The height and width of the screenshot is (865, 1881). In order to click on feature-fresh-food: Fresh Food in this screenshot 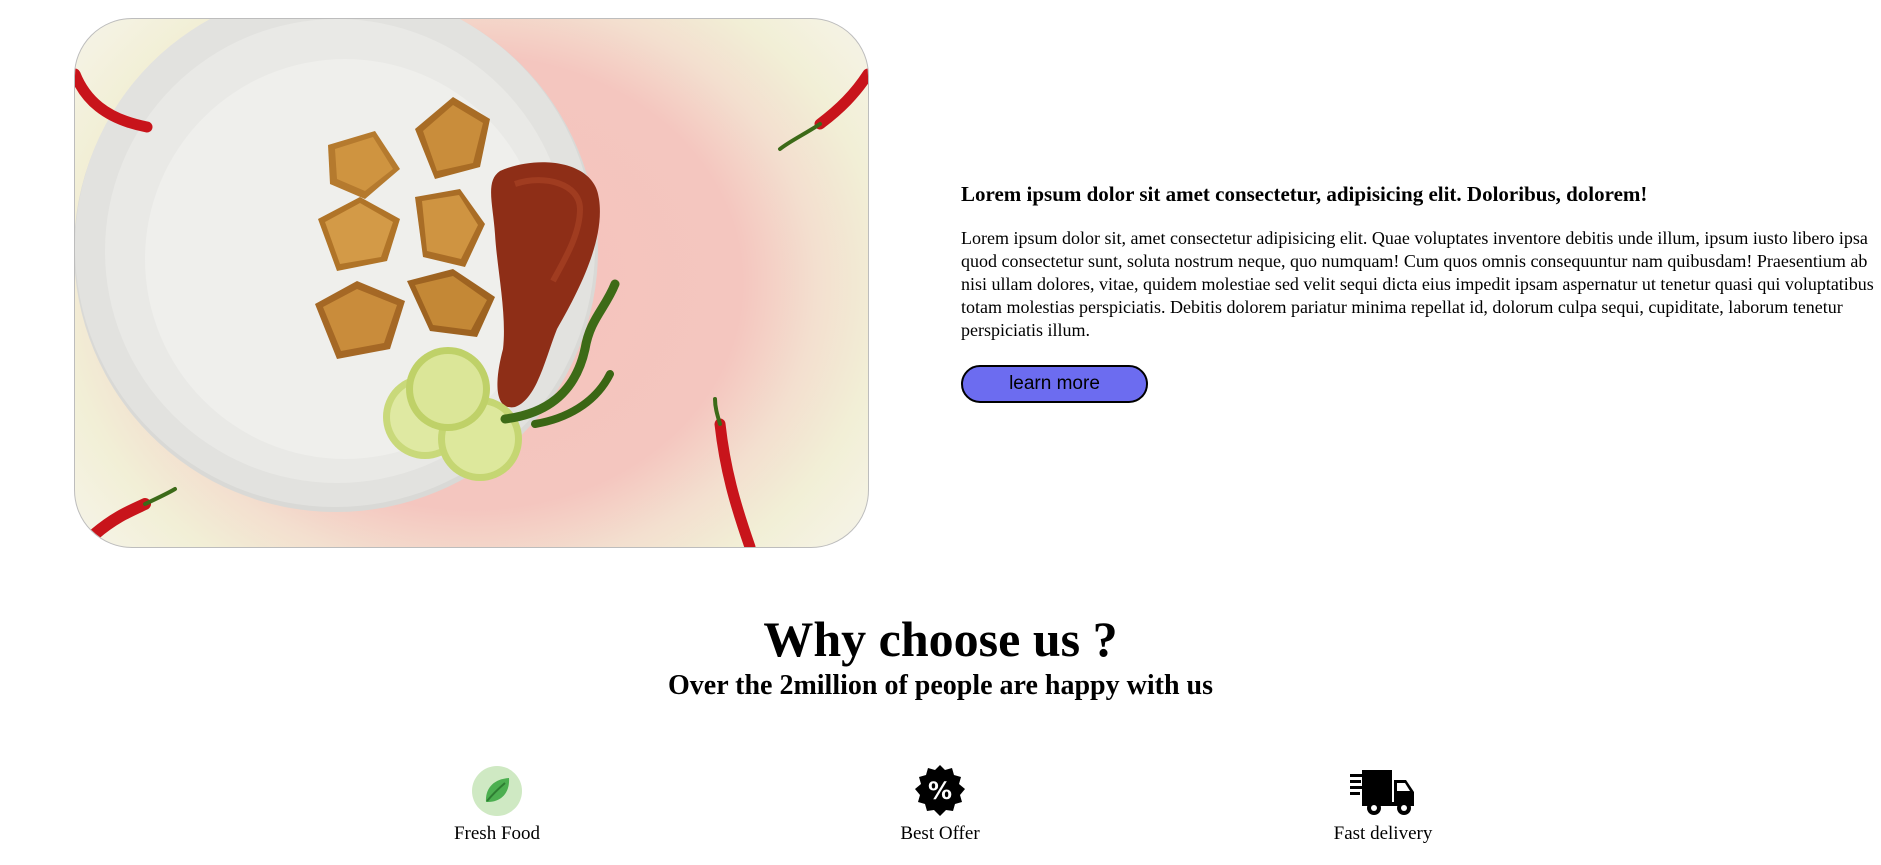, I will do `click(497, 805)`.